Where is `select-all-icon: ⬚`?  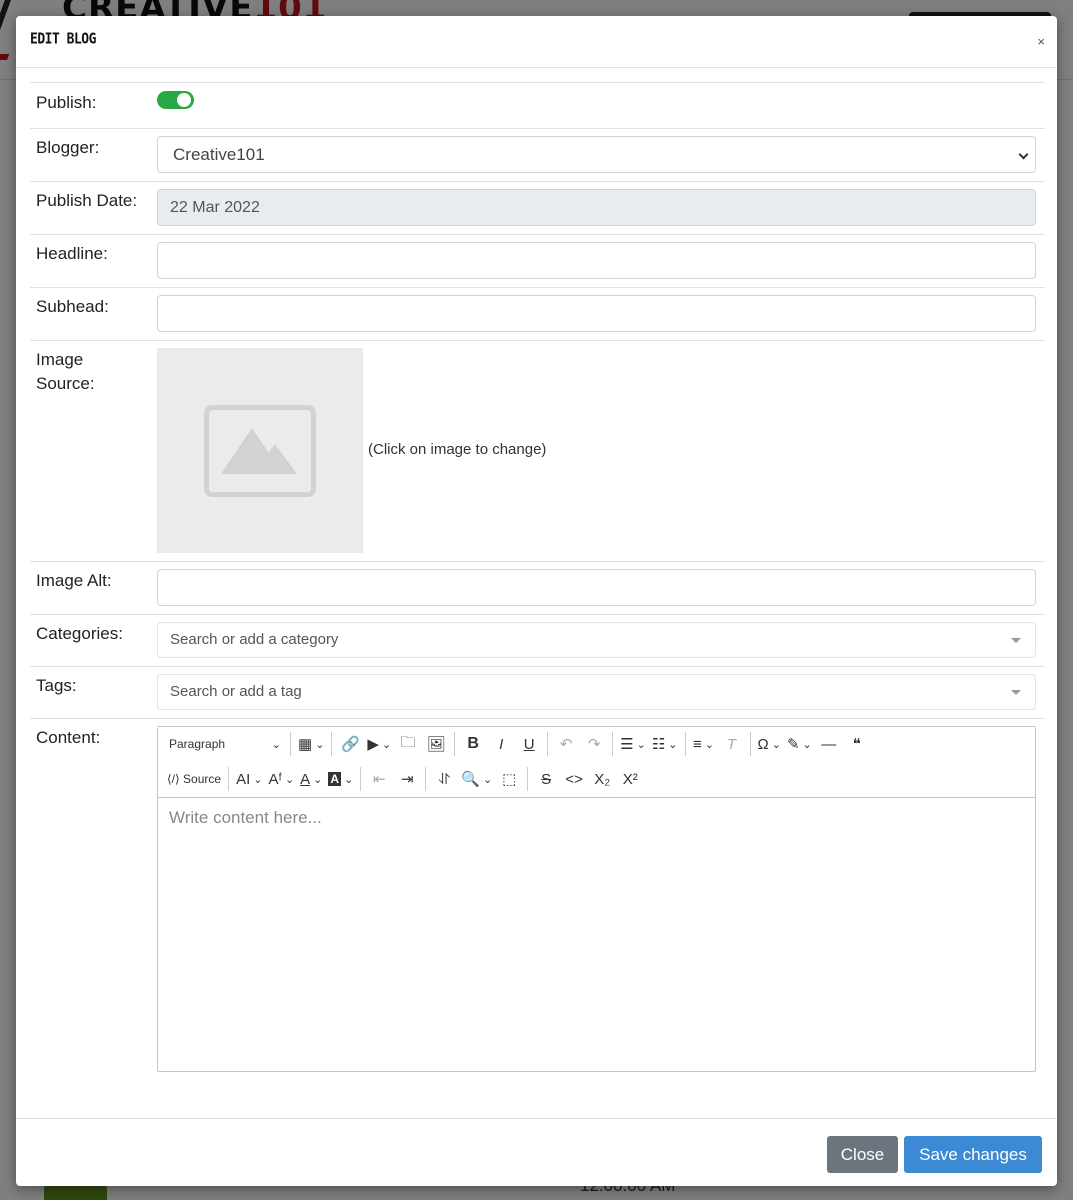 select-all-icon: ⬚ is located at coordinates (509, 779).